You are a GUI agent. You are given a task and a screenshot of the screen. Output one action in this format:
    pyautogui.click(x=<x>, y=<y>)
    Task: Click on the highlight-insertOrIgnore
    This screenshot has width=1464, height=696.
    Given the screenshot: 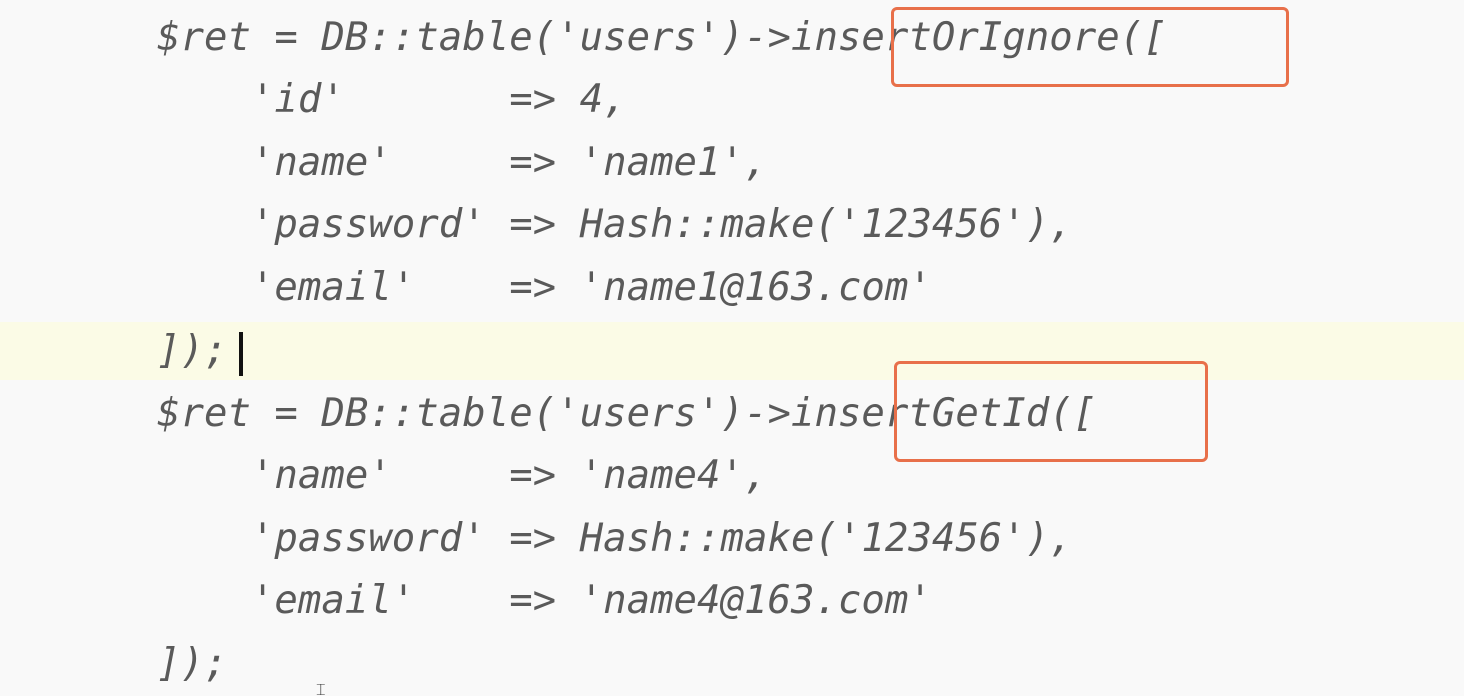 What is the action you would take?
    pyautogui.click(x=1090, y=47)
    